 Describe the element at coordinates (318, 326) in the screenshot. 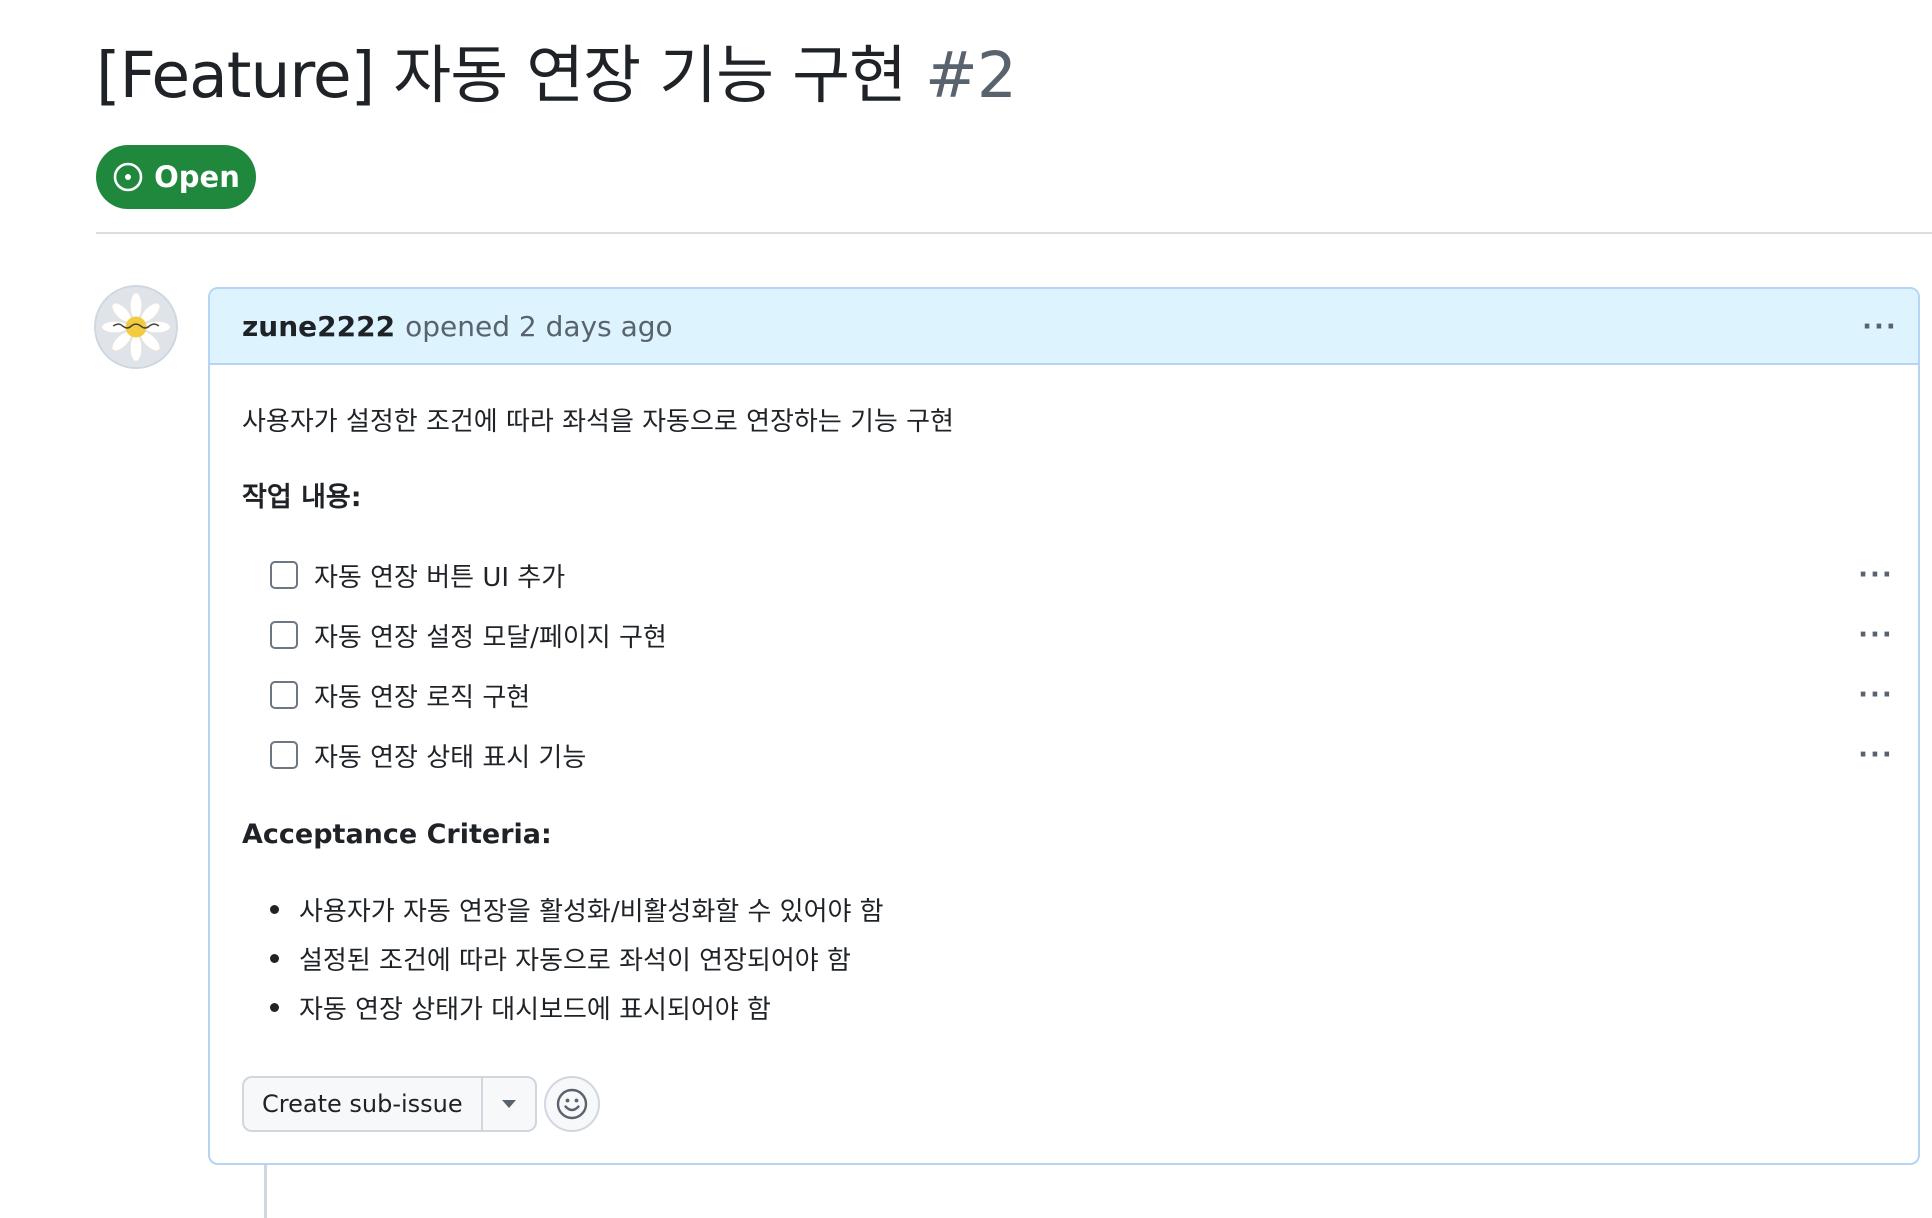

I see `author-link: zune2222` at that location.